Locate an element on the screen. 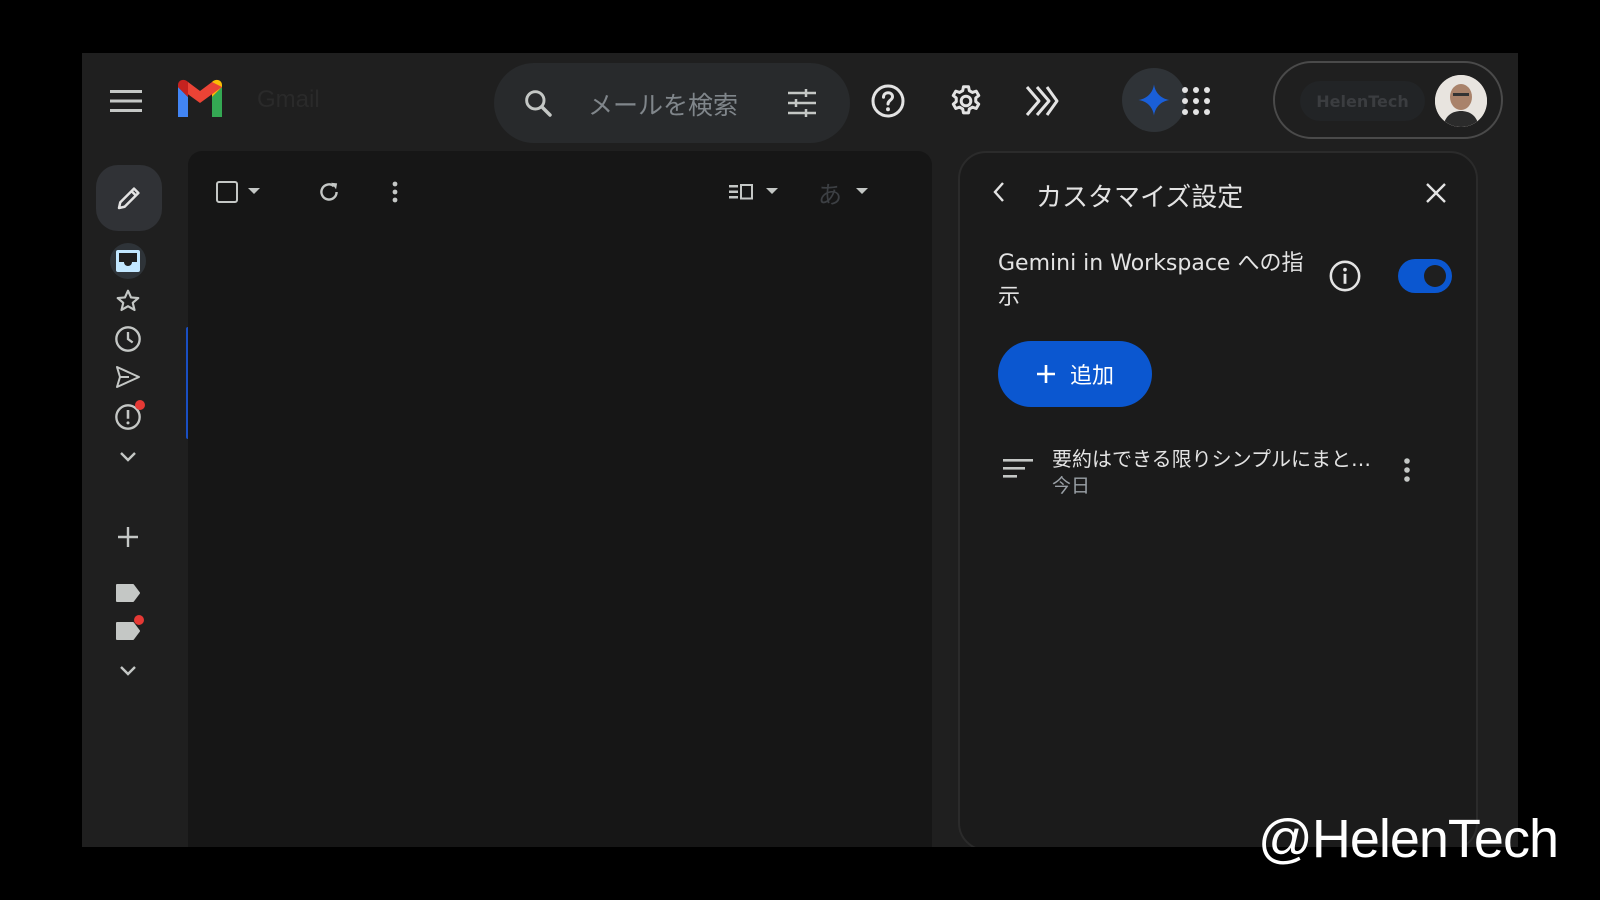 This screenshot has width=1600, height=900. back-button is located at coordinates (999, 192).